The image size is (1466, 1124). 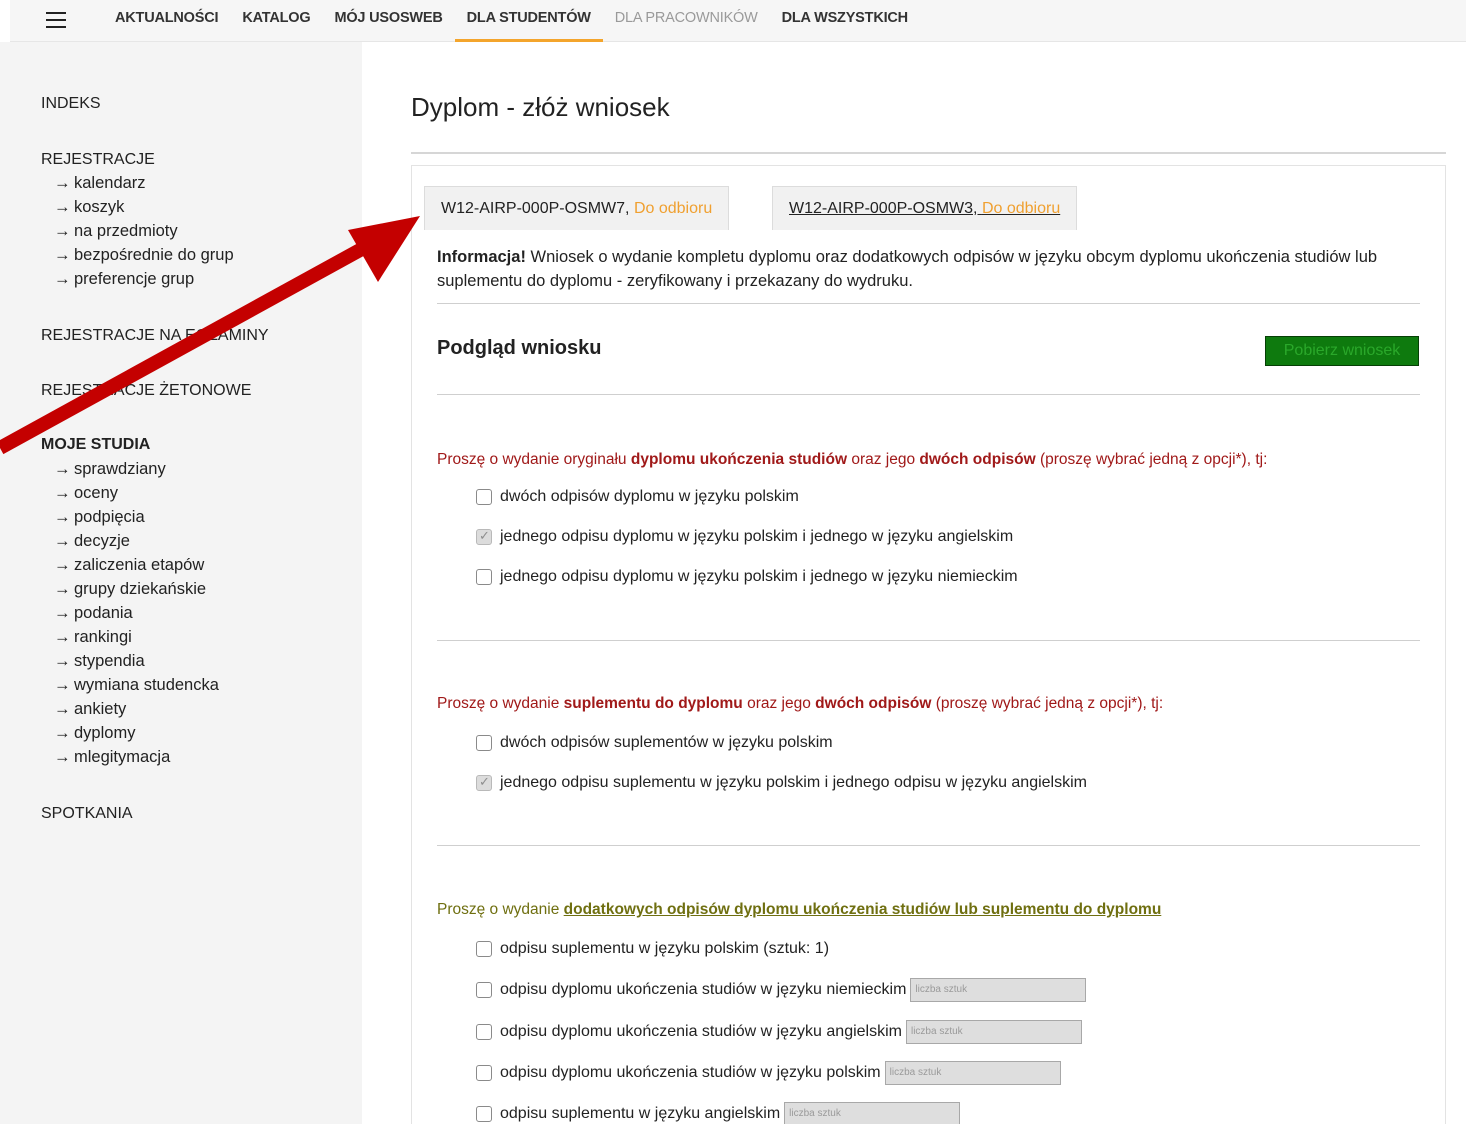 I want to click on additional-option-4-checkbox, so click(x=484, y=1073).